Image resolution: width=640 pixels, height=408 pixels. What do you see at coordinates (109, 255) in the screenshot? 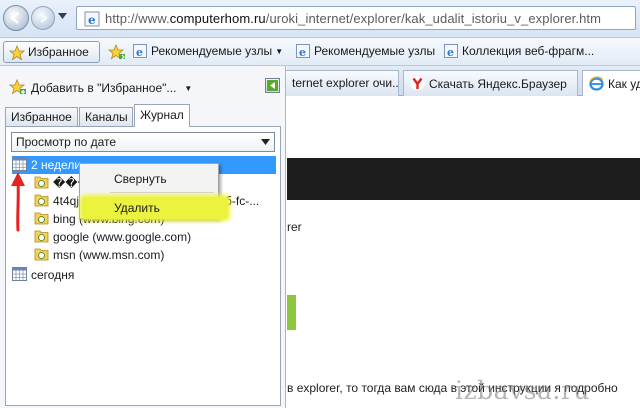
I see `tree-row-label: msn (www.msn.com)` at bounding box center [109, 255].